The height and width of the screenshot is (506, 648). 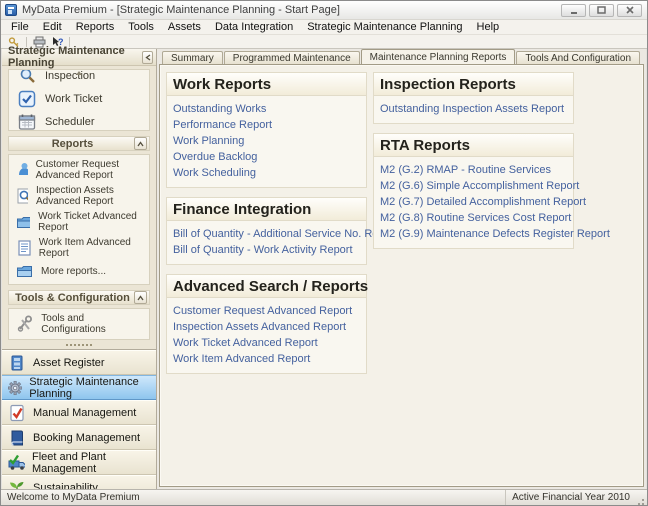 I want to click on sidebar-item-customer-request-advanced-report: Customer Request Advanced Report, so click(x=79, y=170).